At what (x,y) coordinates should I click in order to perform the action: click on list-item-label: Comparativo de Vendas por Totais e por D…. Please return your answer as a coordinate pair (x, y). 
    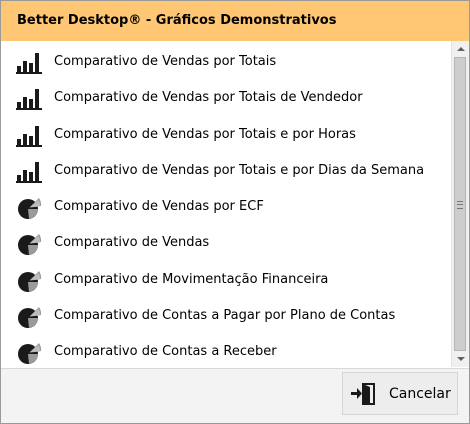
    Looking at the image, I should click on (239, 170).